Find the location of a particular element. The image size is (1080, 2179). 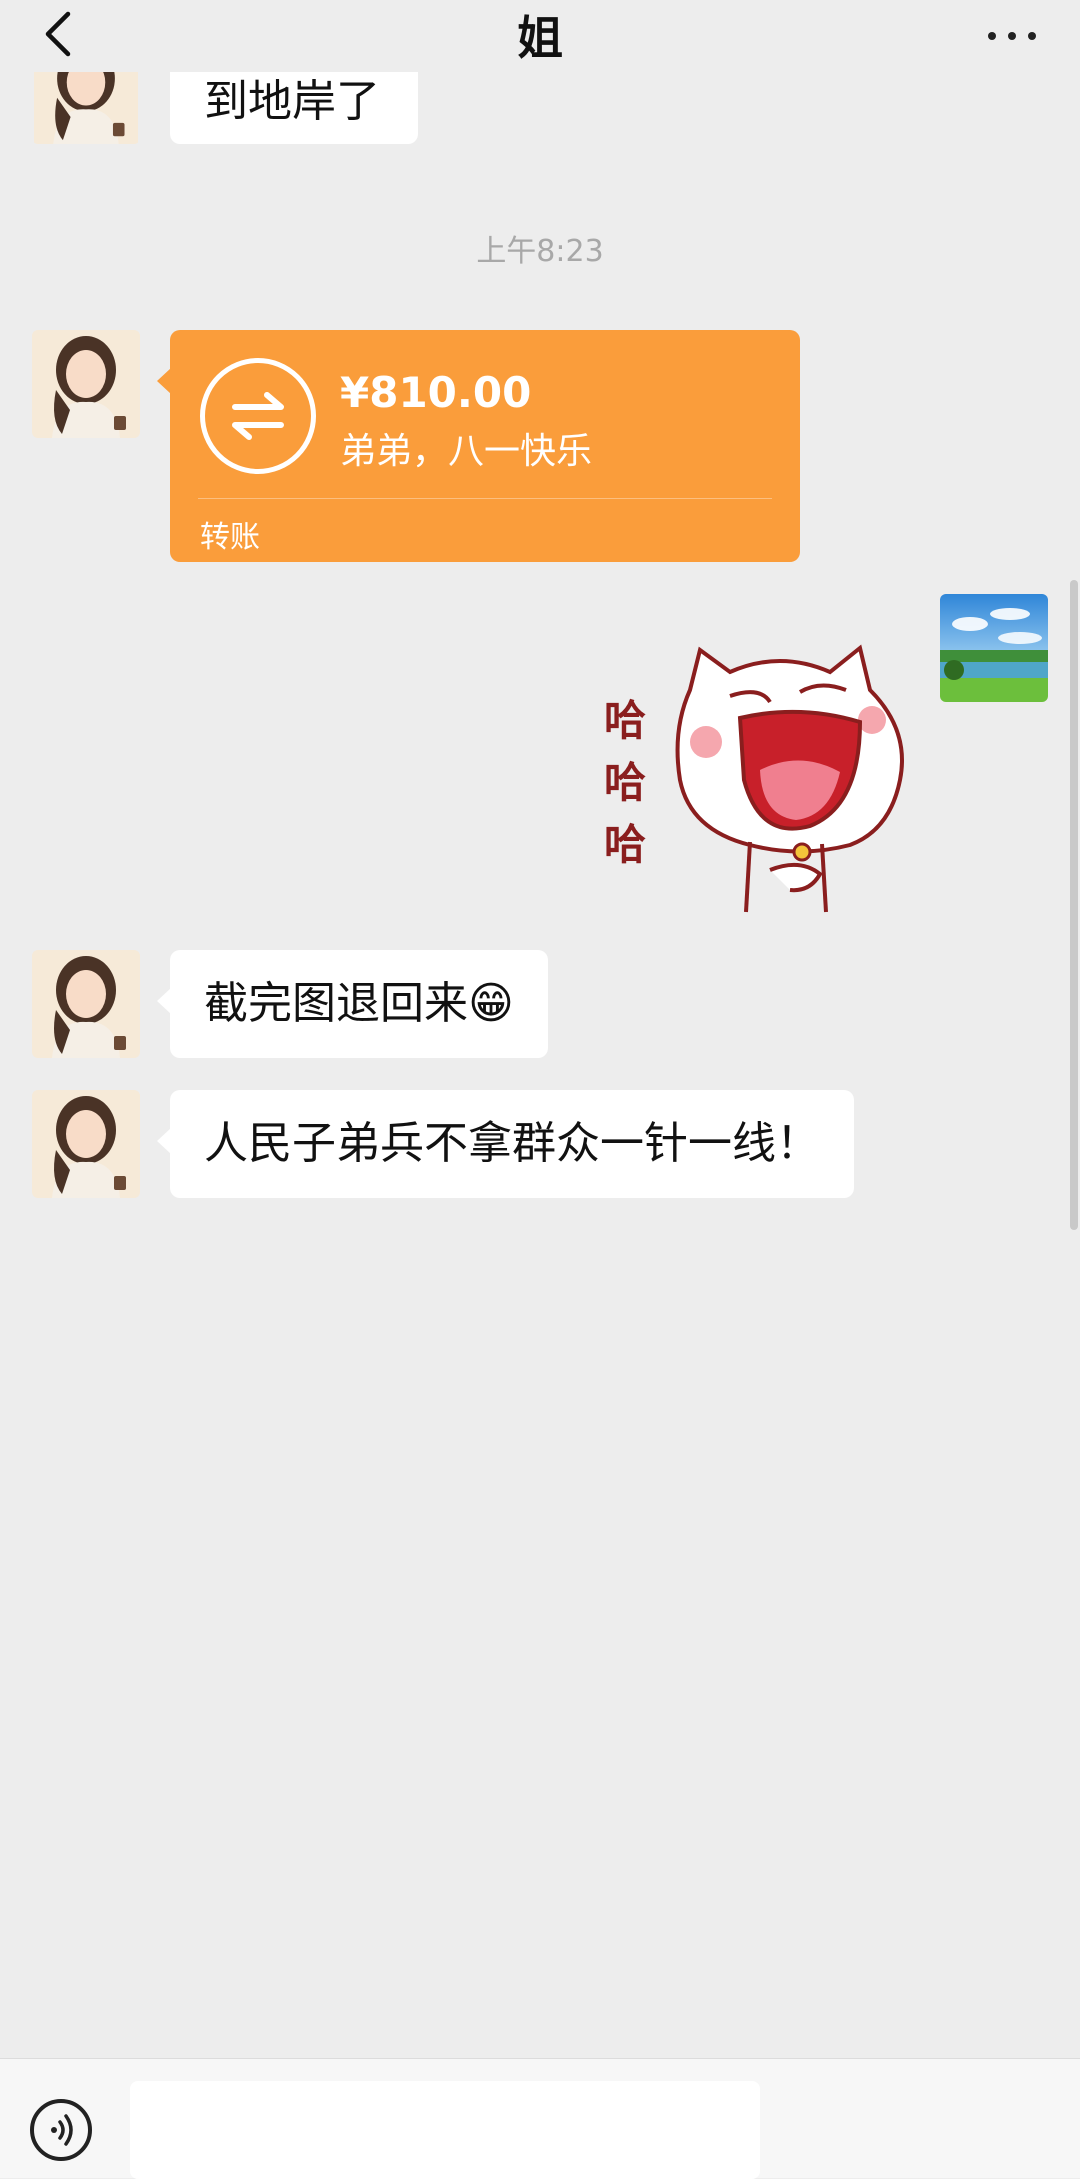

message-bubble: 人民子弟兵不拿群众一针一线！ is located at coordinates (505, 1144).